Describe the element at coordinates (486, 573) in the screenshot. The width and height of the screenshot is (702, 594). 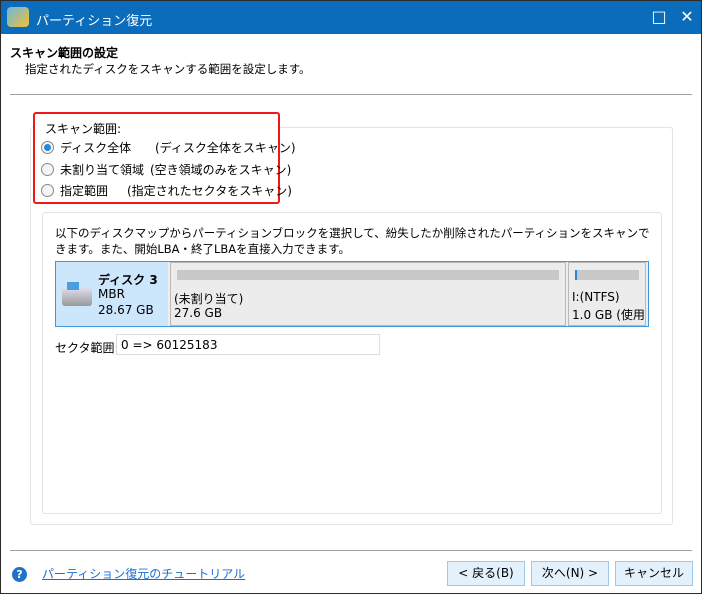
I see `back-button: < 戻る(B)` at that location.